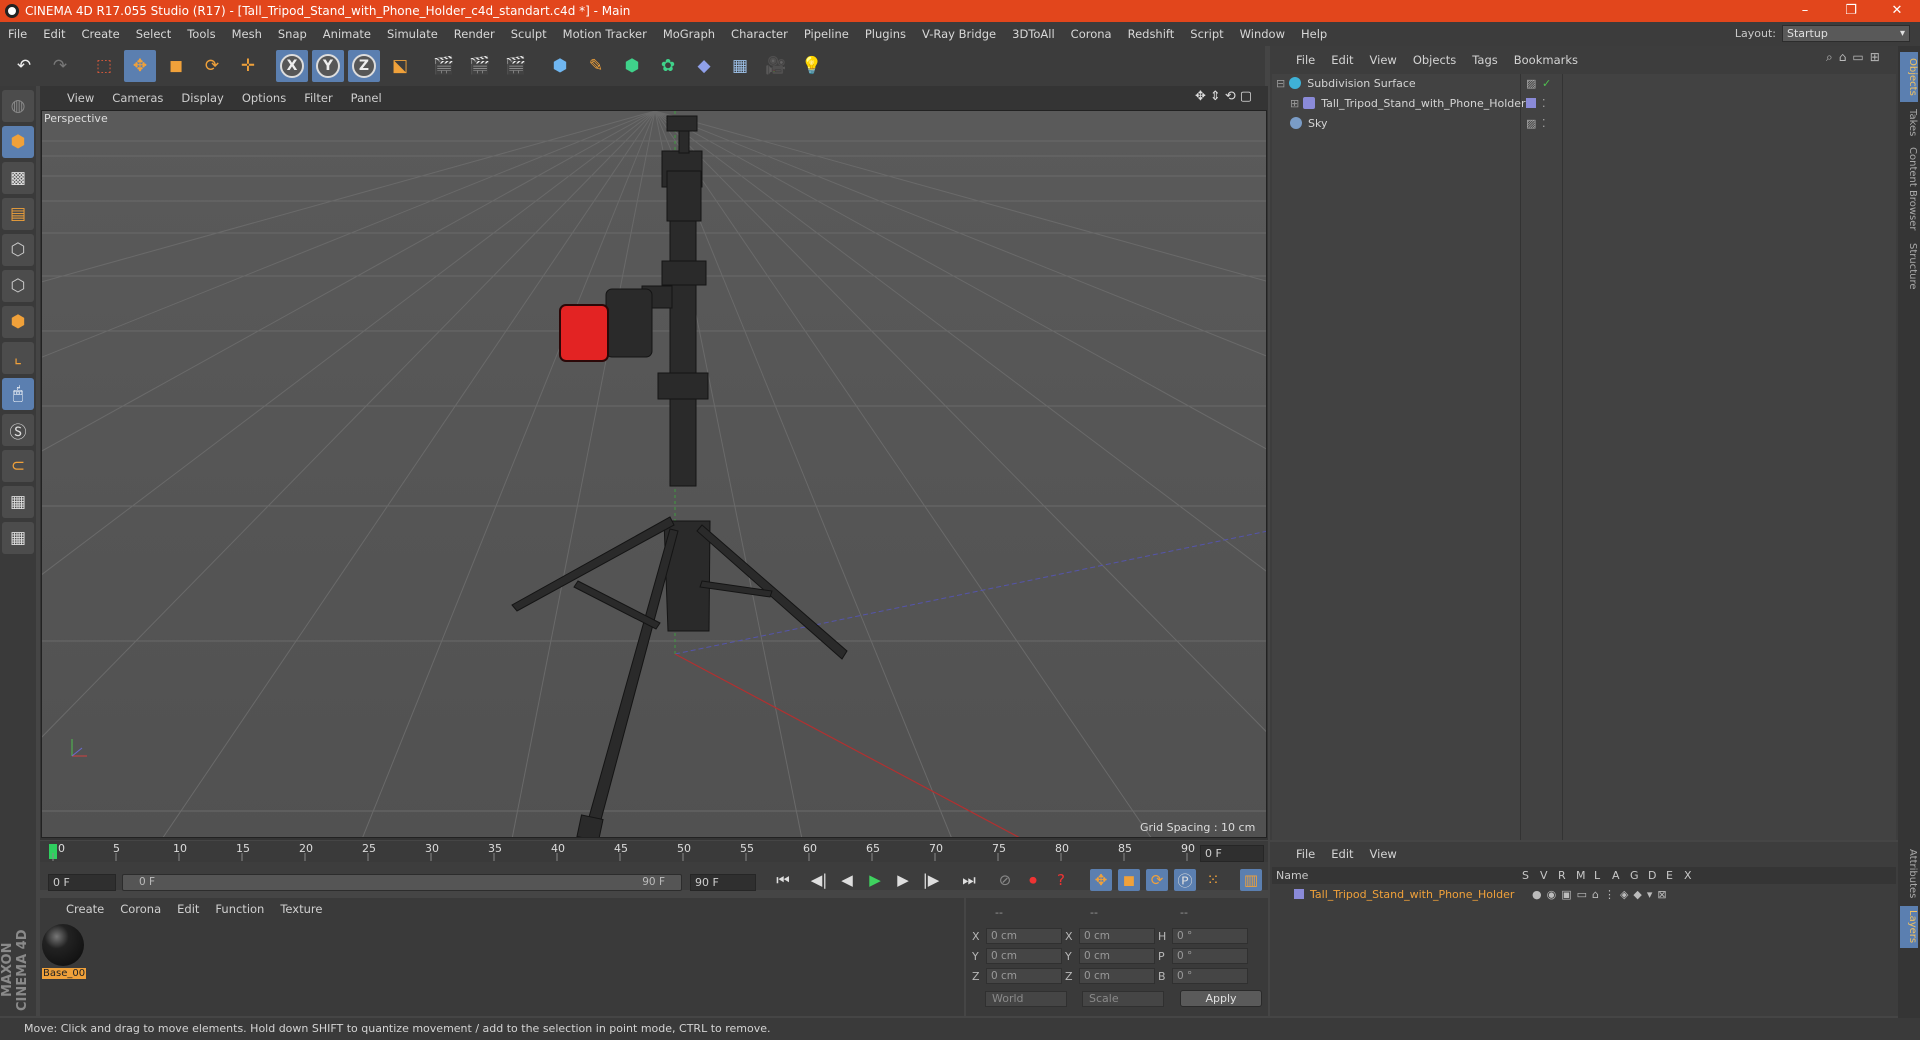 The width and height of the screenshot is (1920, 1040). What do you see at coordinates (402, 882) in the screenshot?
I see `frame-range-slider: 0 F 90 F` at bounding box center [402, 882].